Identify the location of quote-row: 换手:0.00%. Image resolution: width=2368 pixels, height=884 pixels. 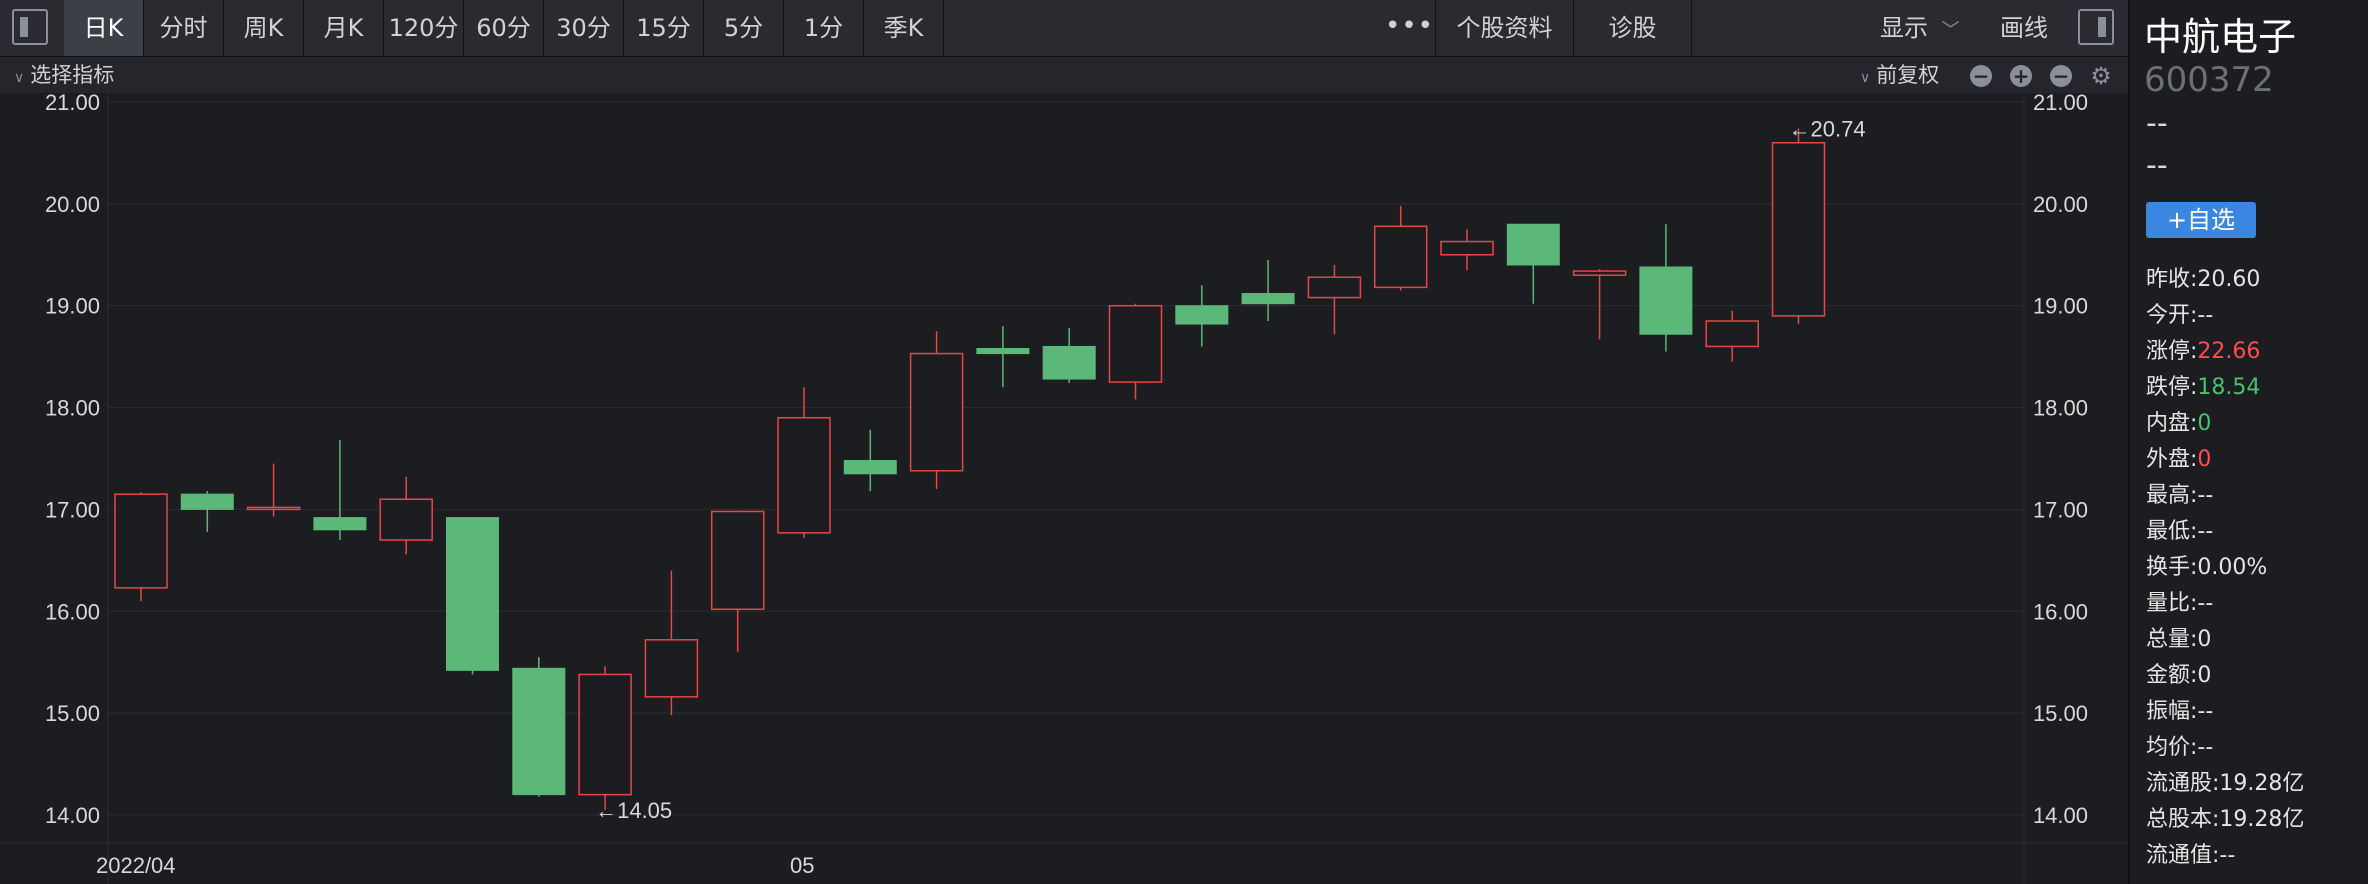
(2257, 568).